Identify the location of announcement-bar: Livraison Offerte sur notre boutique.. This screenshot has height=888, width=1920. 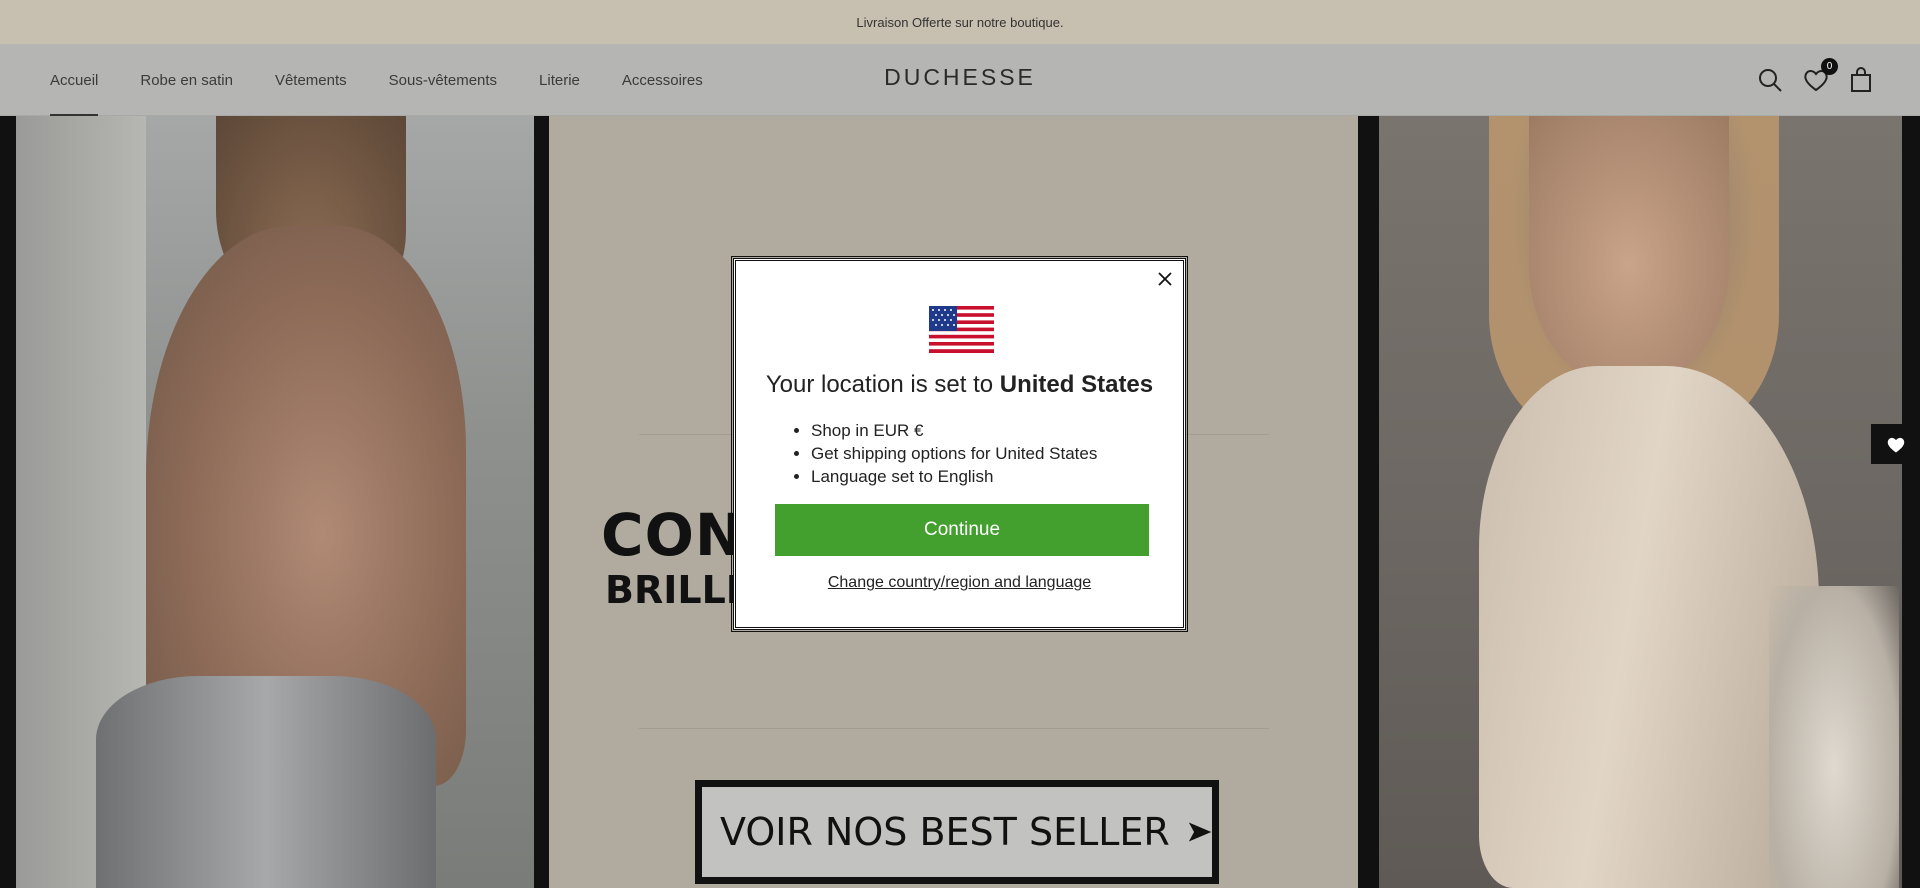
(960, 22).